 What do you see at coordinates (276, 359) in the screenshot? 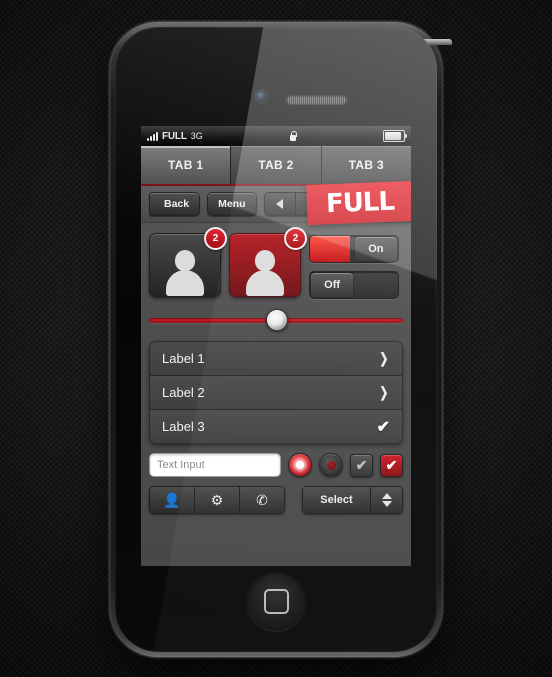
I see `list-item: Label 1 ❯` at bounding box center [276, 359].